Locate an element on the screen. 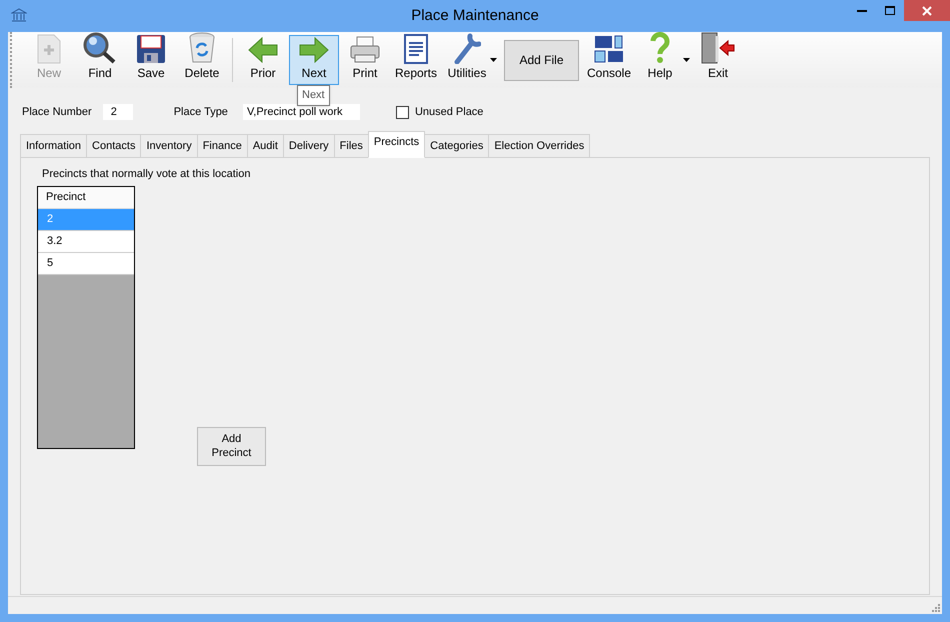  toolbar-button: Save is located at coordinates (151, 60).